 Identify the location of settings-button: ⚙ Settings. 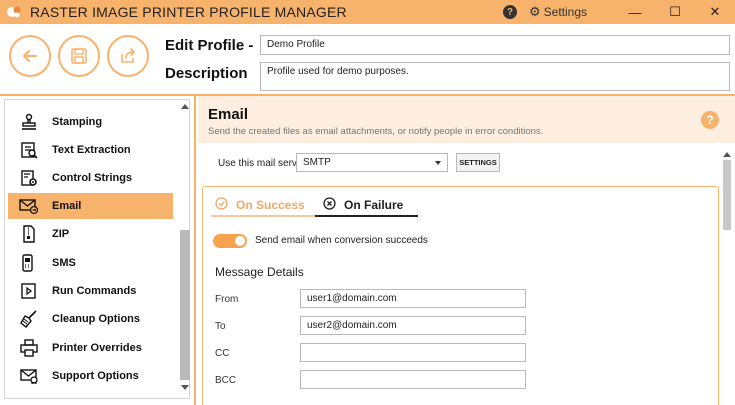
(558, 12).